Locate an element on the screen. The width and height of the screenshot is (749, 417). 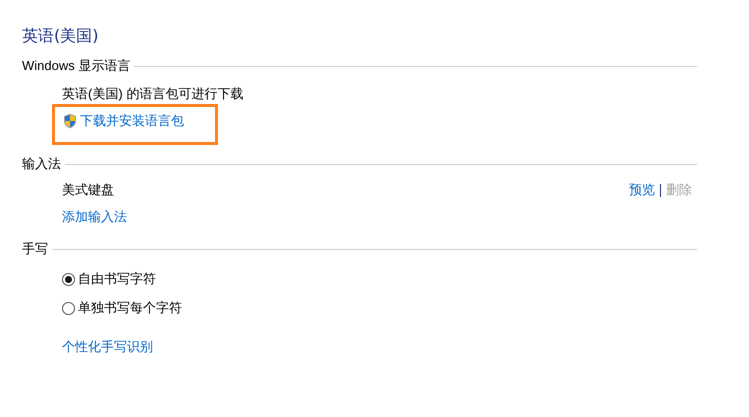
download-language-pack-link: 下载并安装语言包 is located at coordinates (139, 121).